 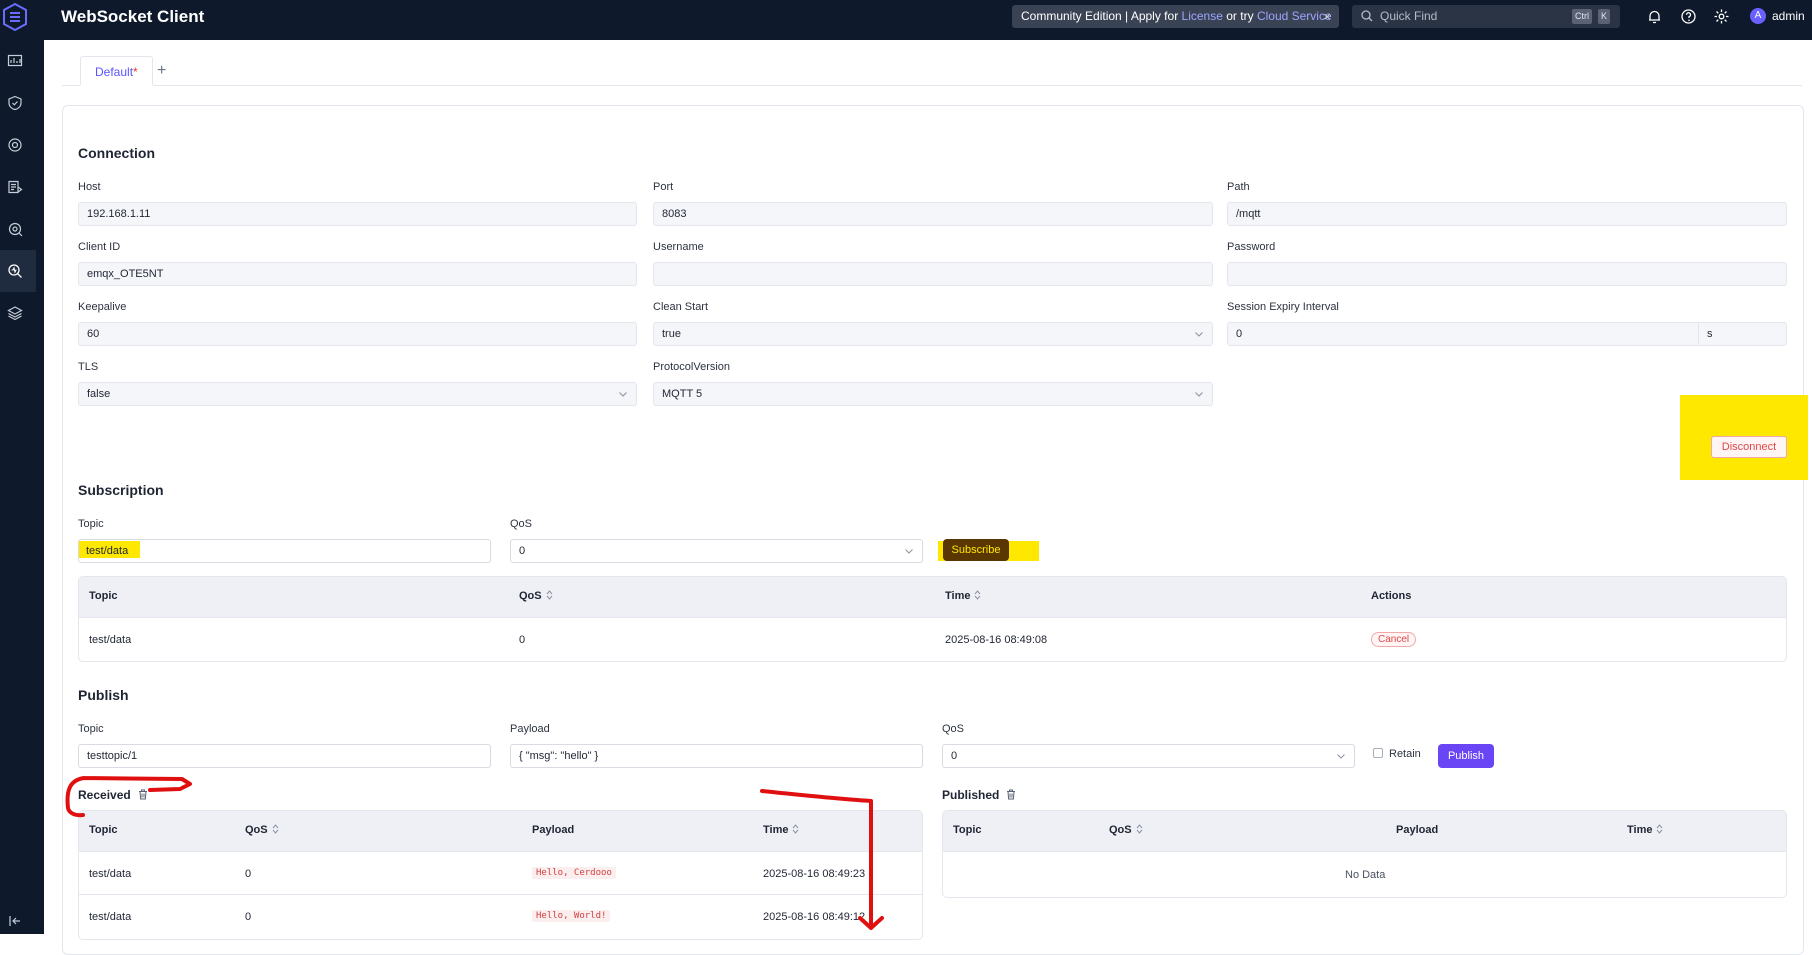 I want to click on sidebar-item-access-control, so click(x=18, y=103).